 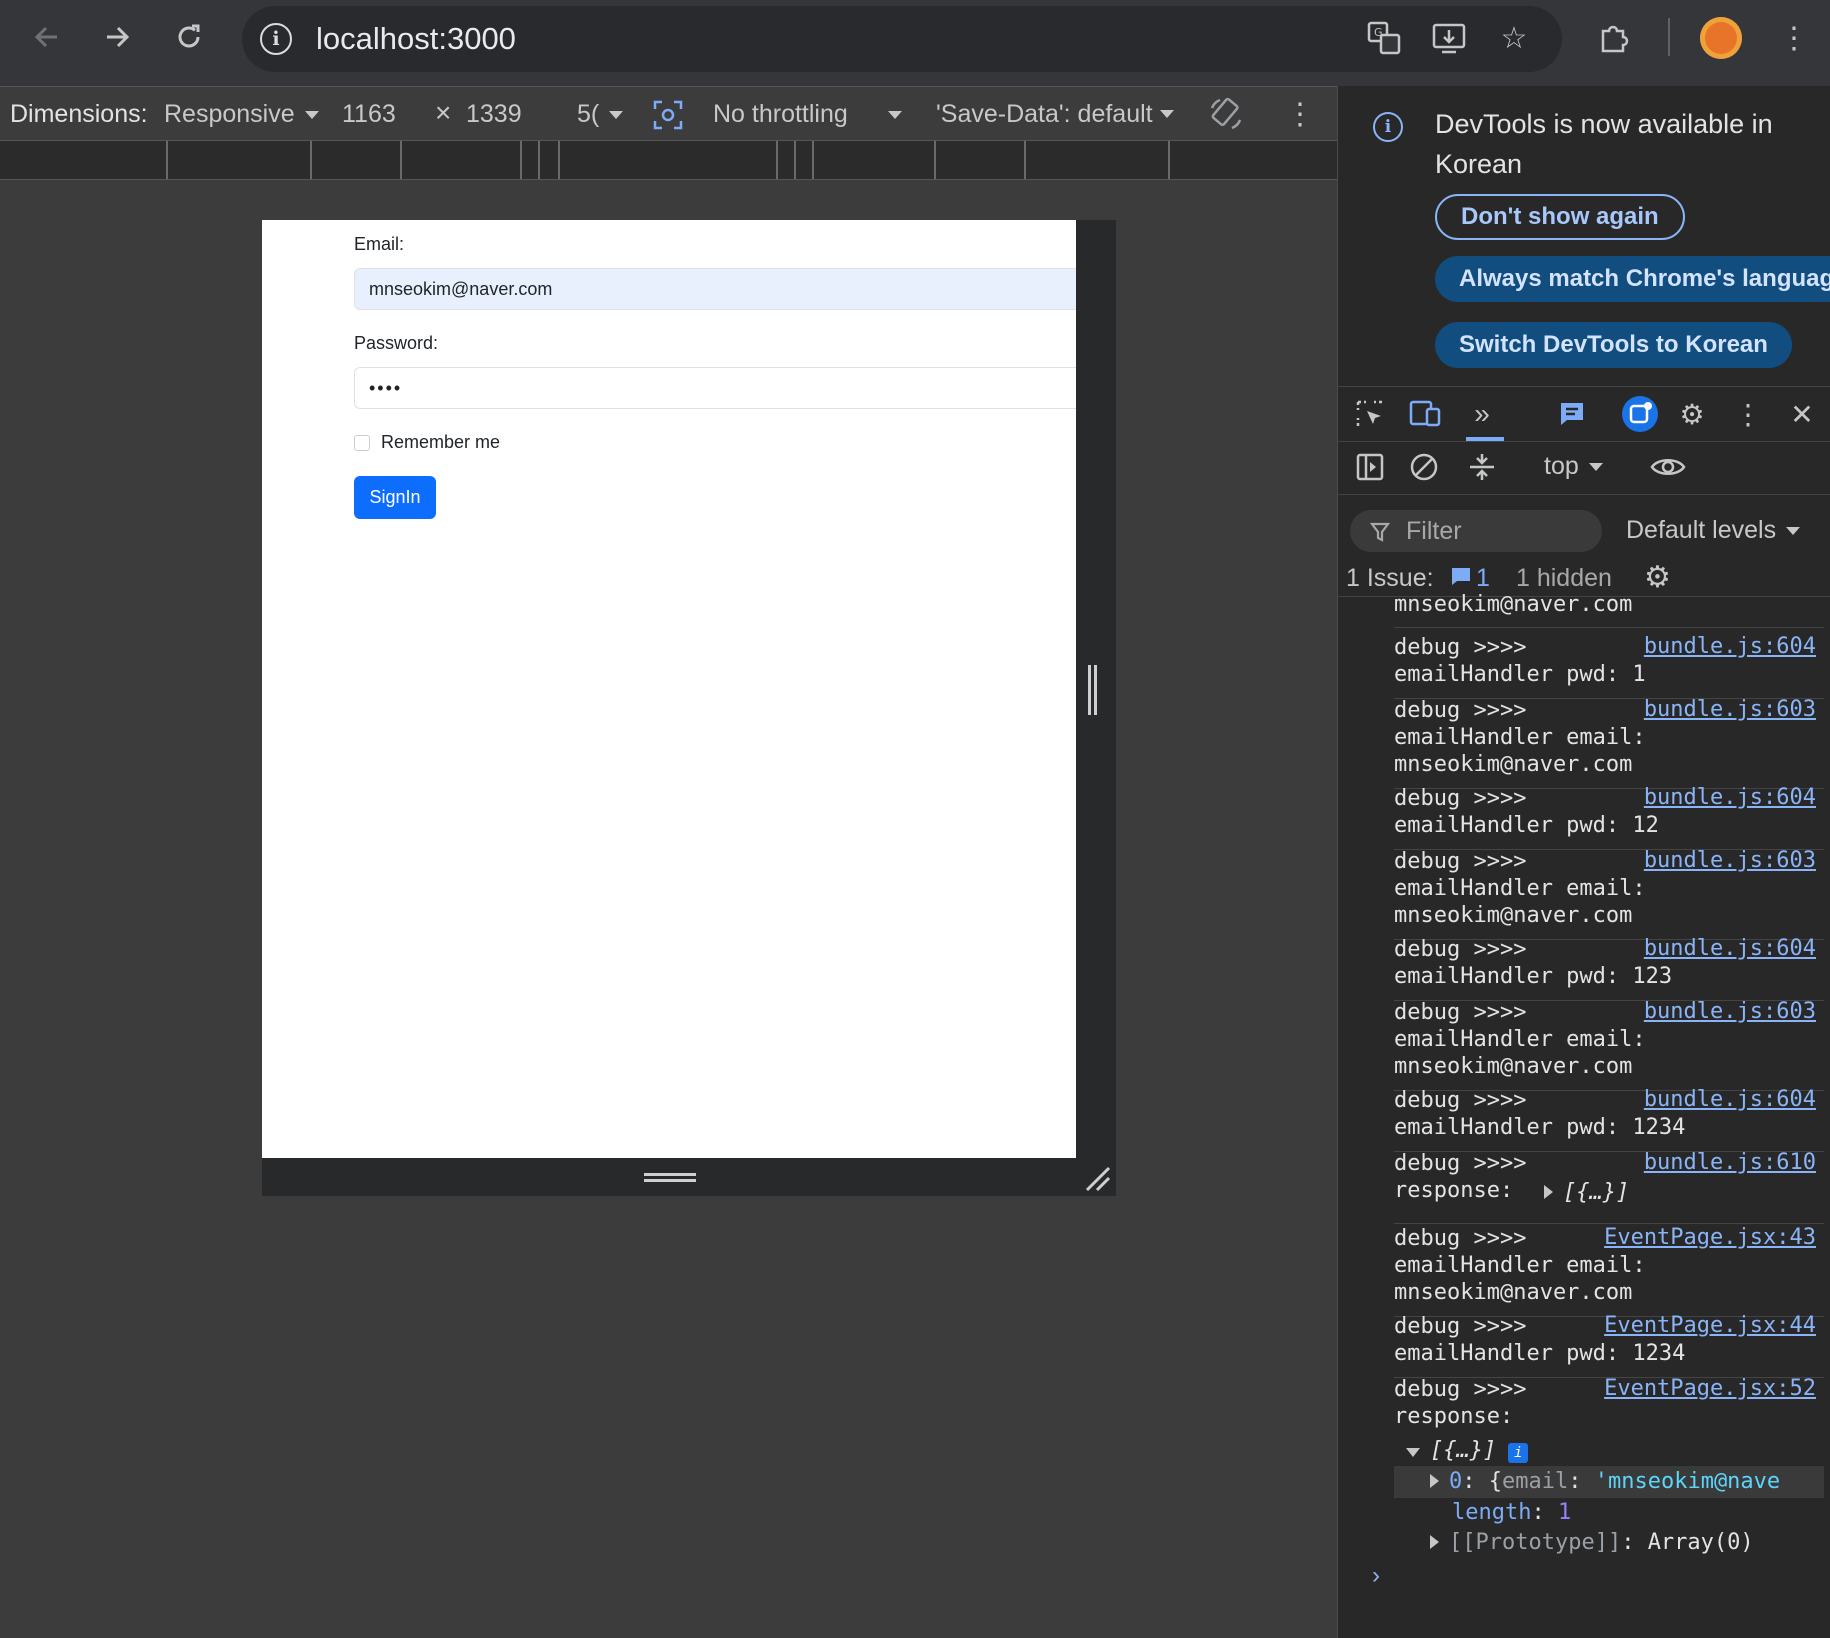 I want to click on info-badge-icon: i, so click(x=1518, y=1453).